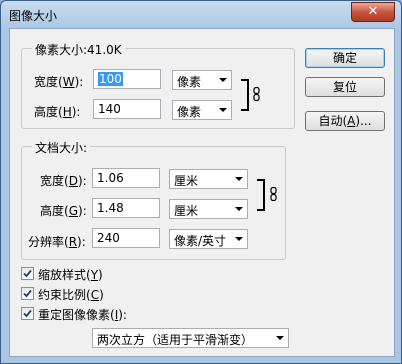 This screenshot has width=402, height=364. Describe the element at coordinates (190, 338) in the screenshot. I see `resample-method-select: 两次立方（适用于平滑渐变）` at that location.